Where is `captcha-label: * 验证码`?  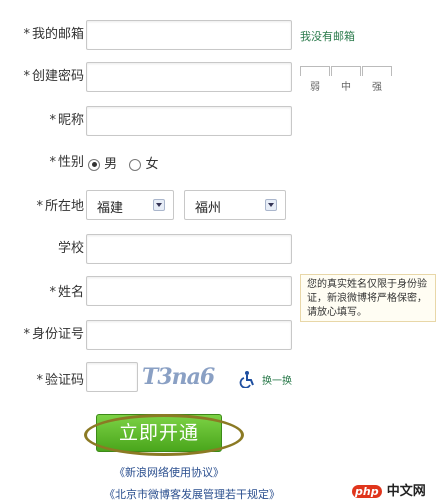
captcha-label: * 验证码 is located at coordinates (44, 381).